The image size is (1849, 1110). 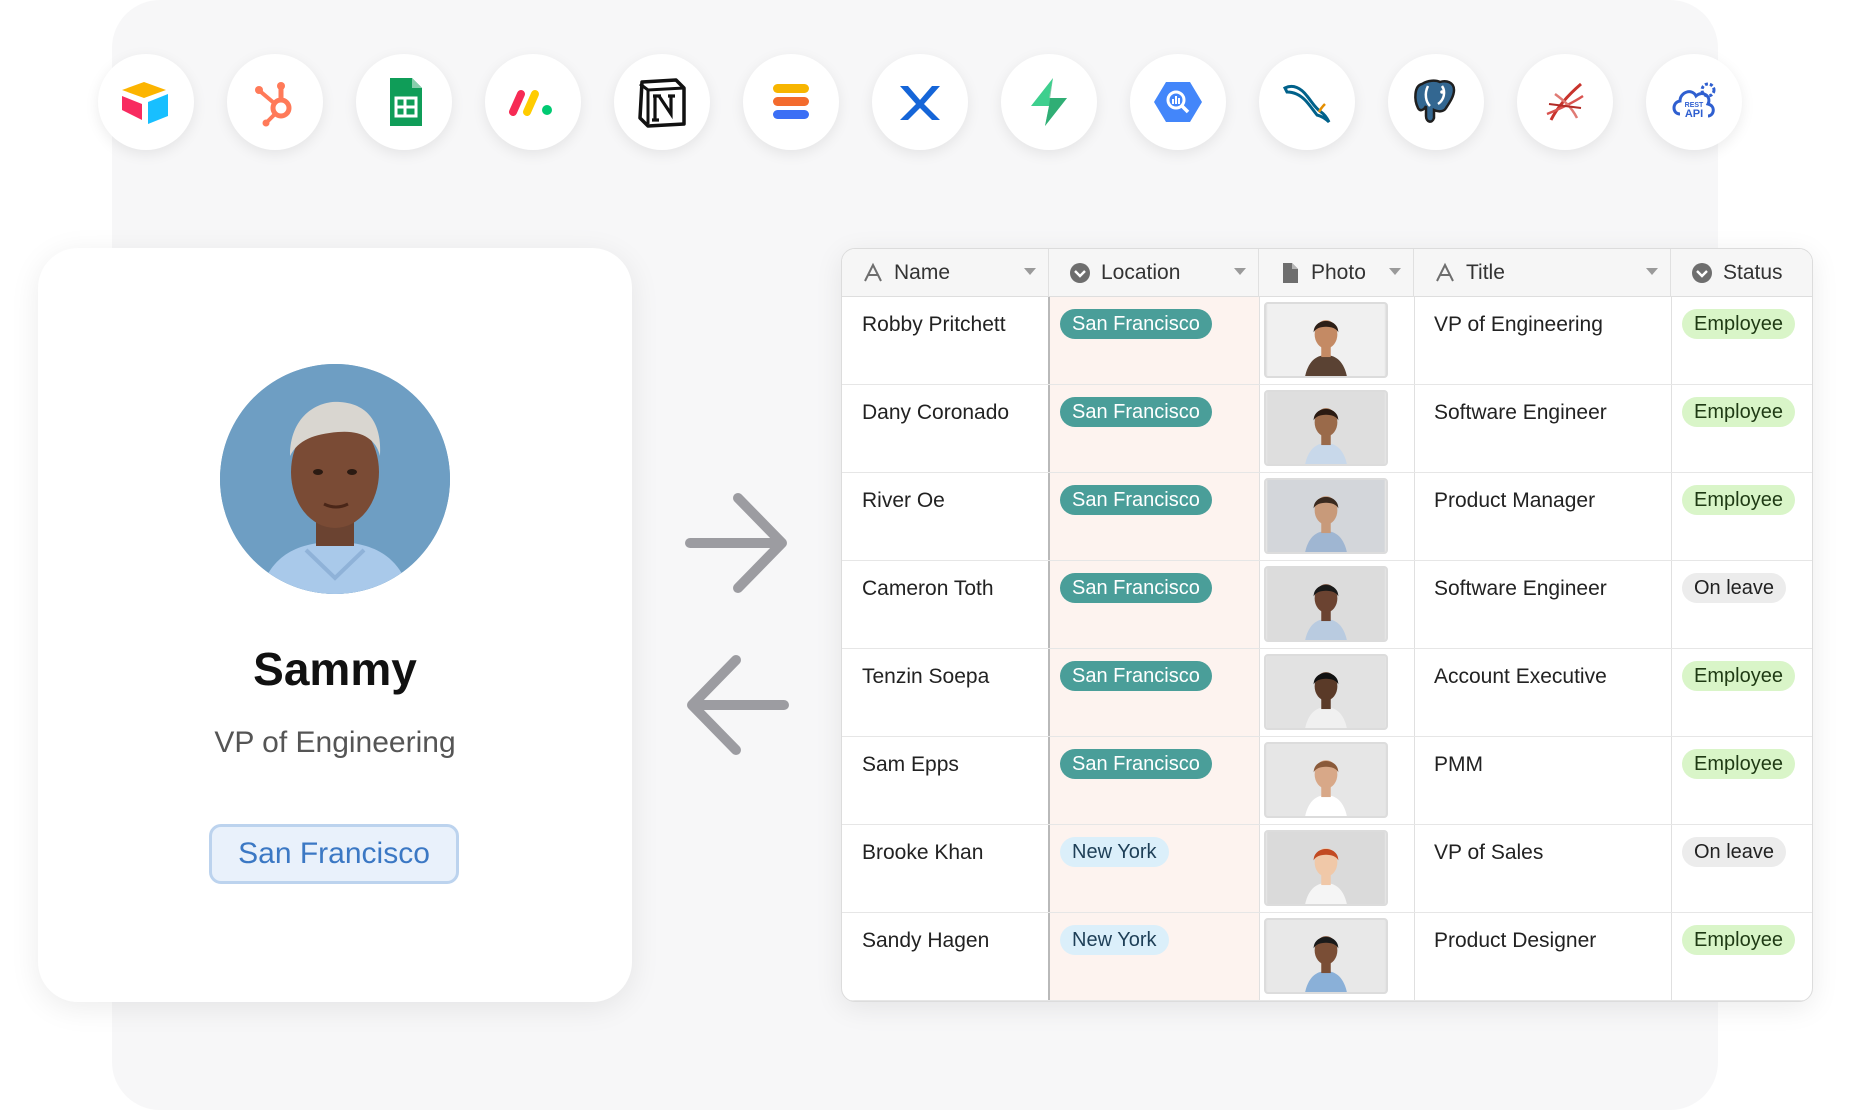 What do you see at coordinates (146, 102) in the screenshot?
I see `airtable-icon` at bounding box center [146, 102].